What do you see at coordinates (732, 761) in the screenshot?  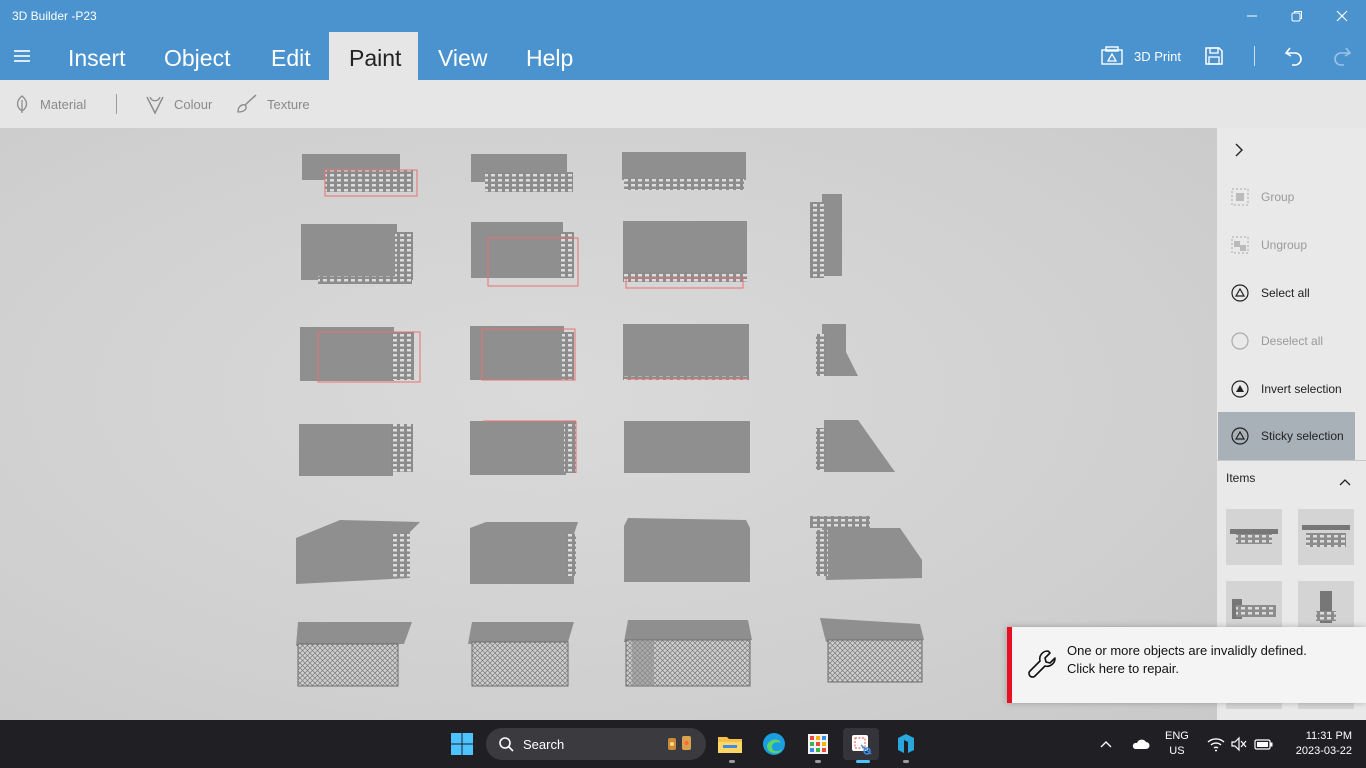 I see `running-indicator` at bounding box center [732, 761].